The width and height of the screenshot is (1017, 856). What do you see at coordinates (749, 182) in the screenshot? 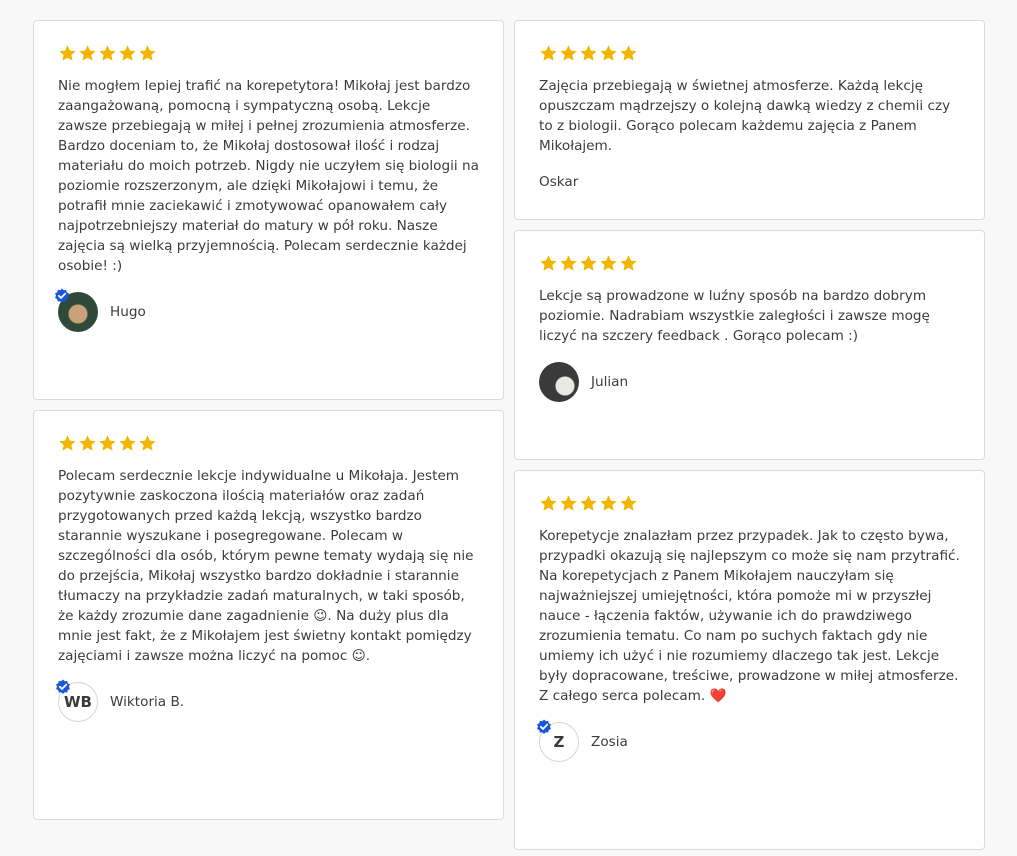
I see `review-author: Oskar` at bounding box center [749, 182].